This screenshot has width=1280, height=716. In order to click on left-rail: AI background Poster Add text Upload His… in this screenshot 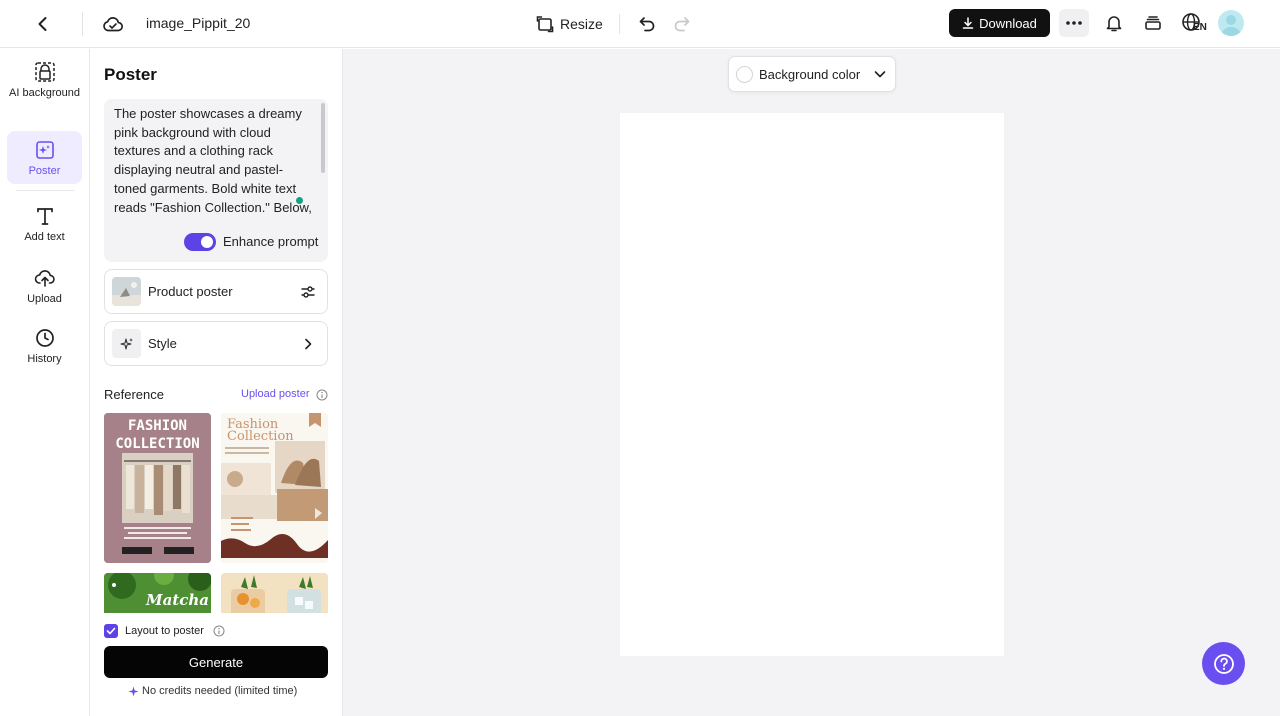, I will do `click(45, 382)`.